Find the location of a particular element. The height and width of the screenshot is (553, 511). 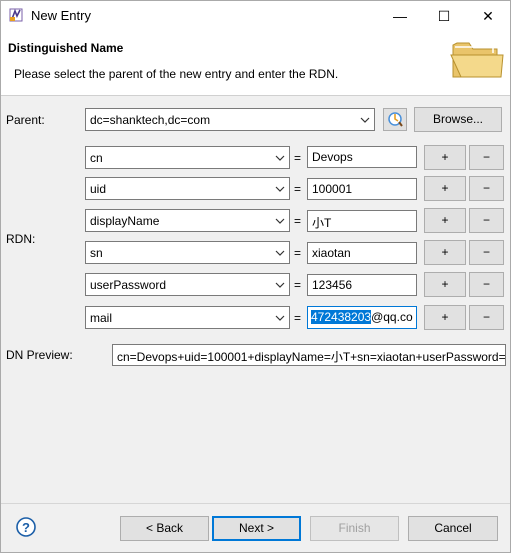

refresh-icon is located at coordinates (395, 119).